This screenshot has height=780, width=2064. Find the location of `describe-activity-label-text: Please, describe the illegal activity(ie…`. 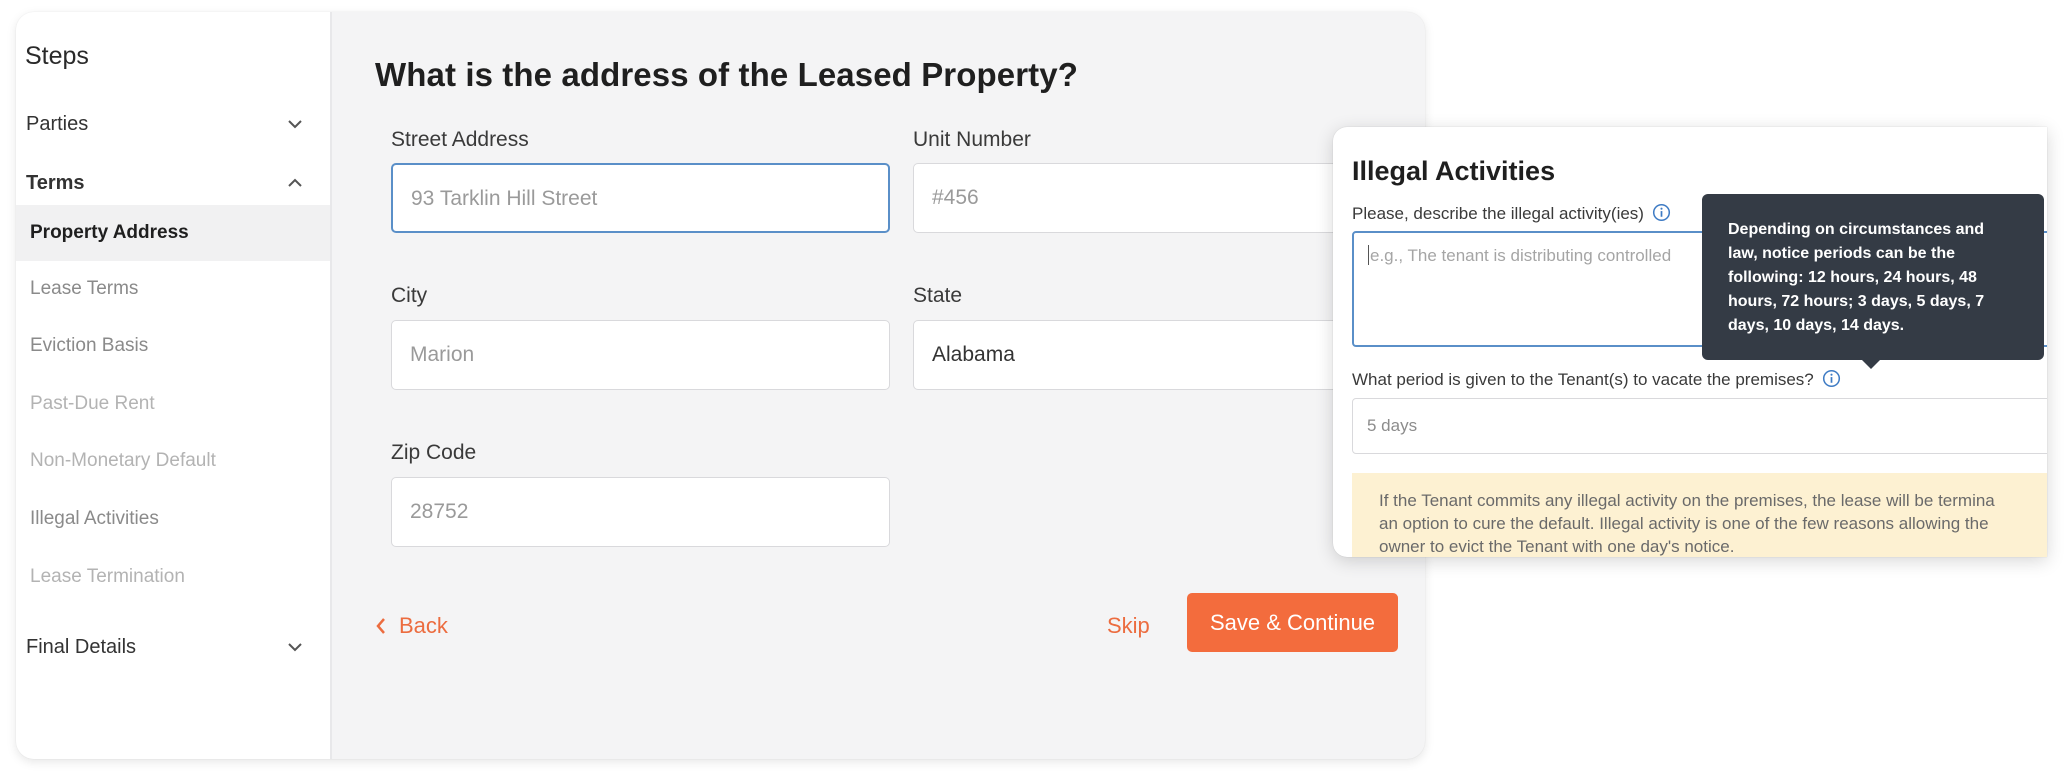

describe-activity-label-text: Please, describe the illegal activity(ie… is located at coordinates (1498, 213).